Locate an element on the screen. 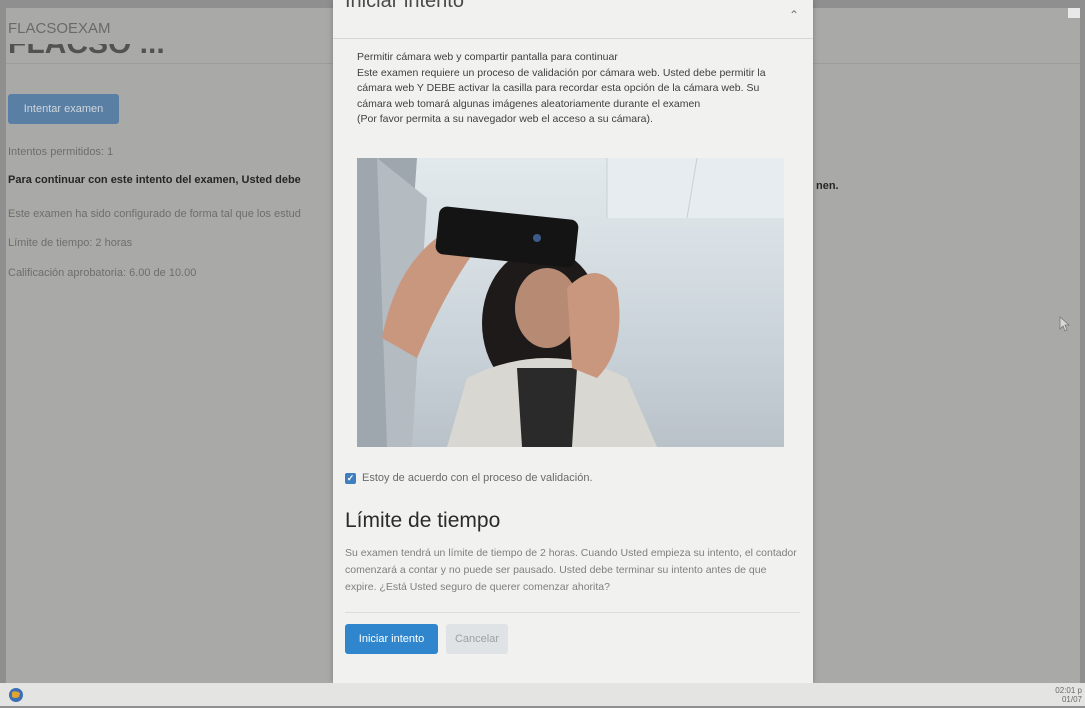 This screenshot has width=1085, height=708. attempt-exam-button: Intentar examen is located at coordinates (63, 109).